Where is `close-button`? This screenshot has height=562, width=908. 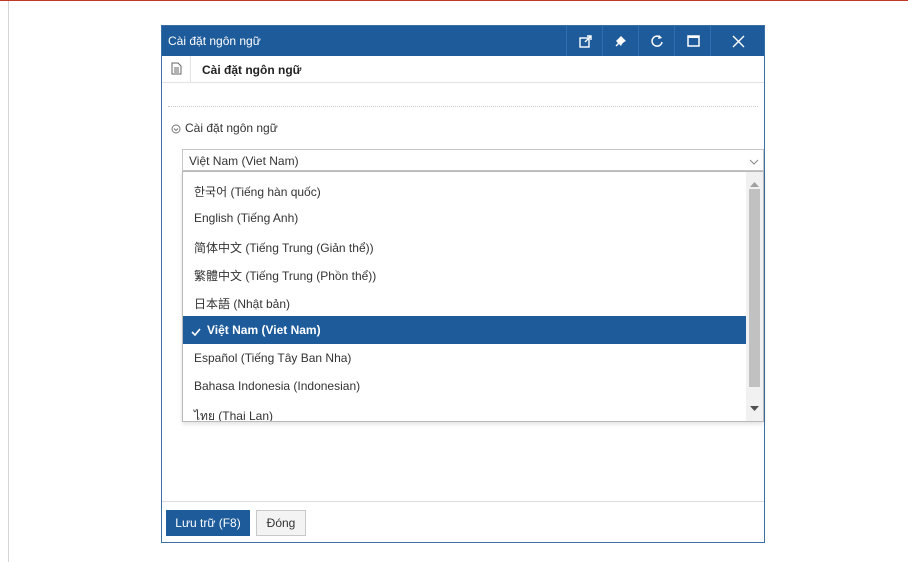
close-button is located at coordinates (738, 41).